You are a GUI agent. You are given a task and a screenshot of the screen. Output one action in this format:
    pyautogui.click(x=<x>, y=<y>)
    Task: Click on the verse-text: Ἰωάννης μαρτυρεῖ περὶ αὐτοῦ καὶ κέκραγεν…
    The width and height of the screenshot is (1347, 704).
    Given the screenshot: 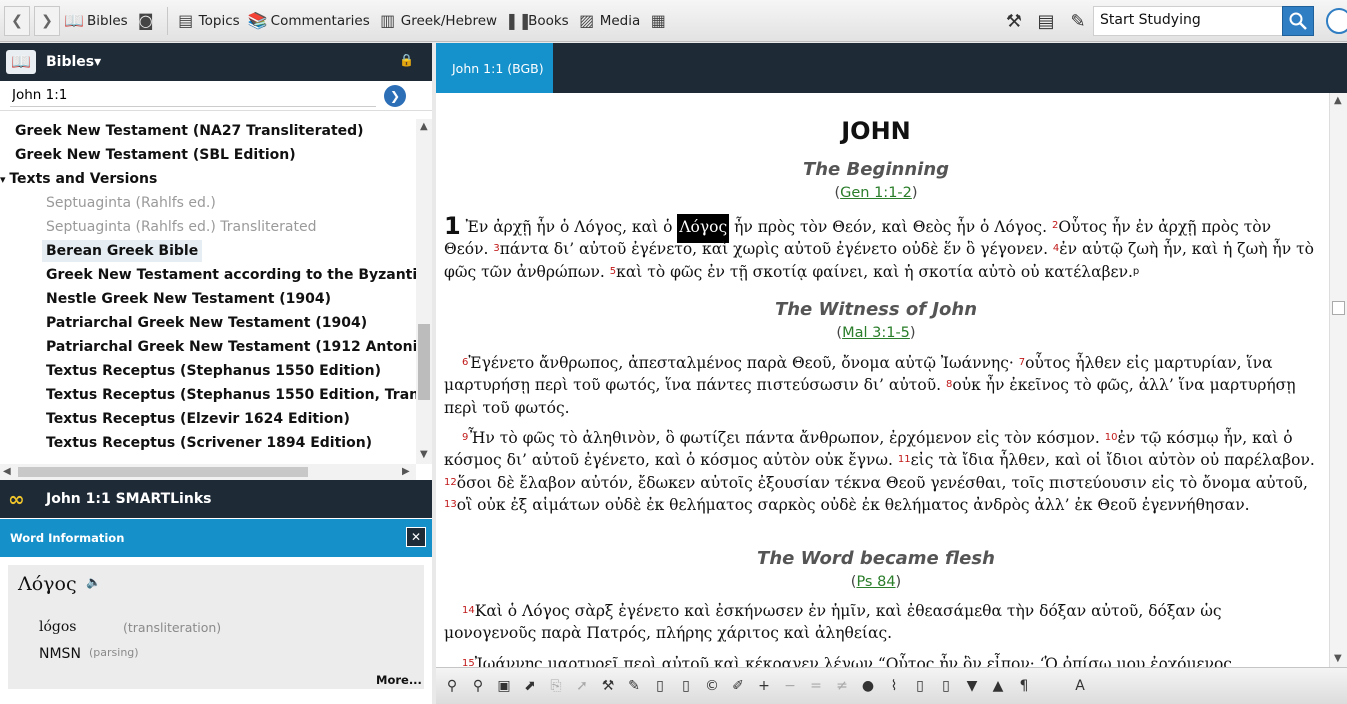 What is the action you would take?
    pyautogui.click(x=853, y=661)
    